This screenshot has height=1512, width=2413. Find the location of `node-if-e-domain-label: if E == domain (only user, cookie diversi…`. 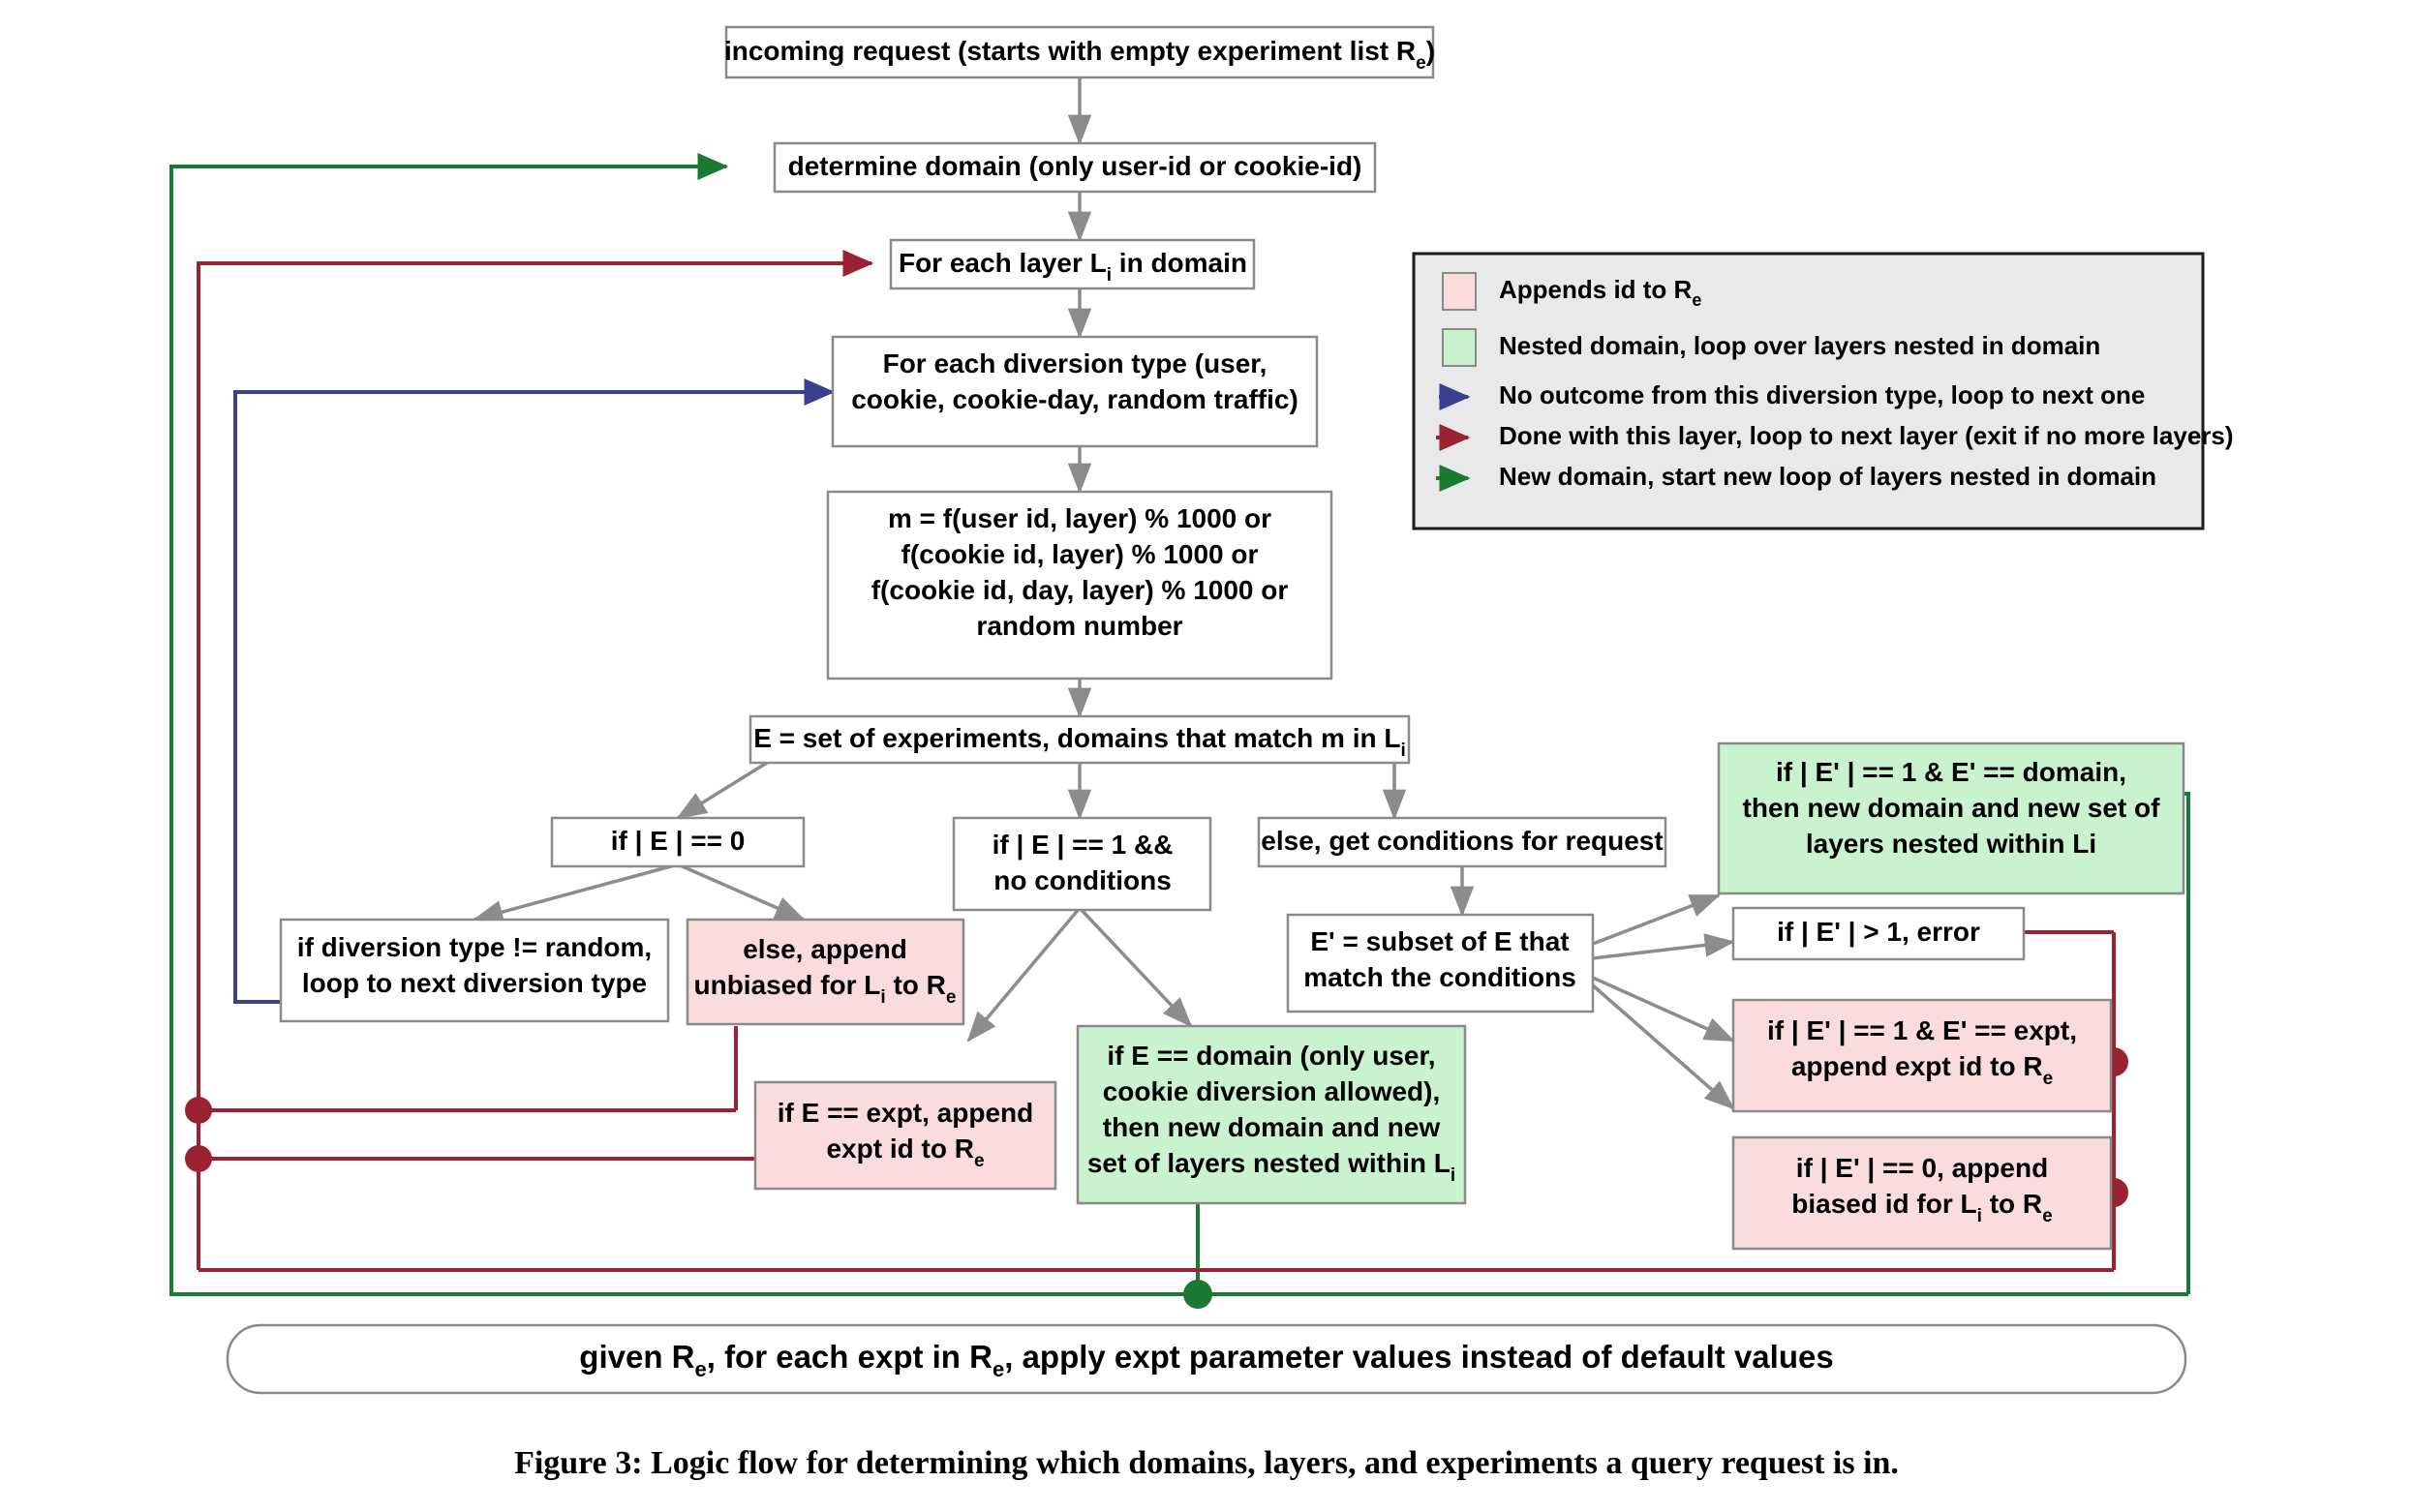

node-if-e-domain-label: if E == domain (only user, cookie diversi… is located at coordinates (1271, 1113).